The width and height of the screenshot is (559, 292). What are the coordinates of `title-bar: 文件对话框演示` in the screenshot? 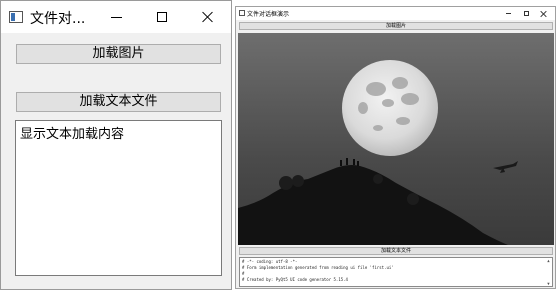 It's located at (395, 13).